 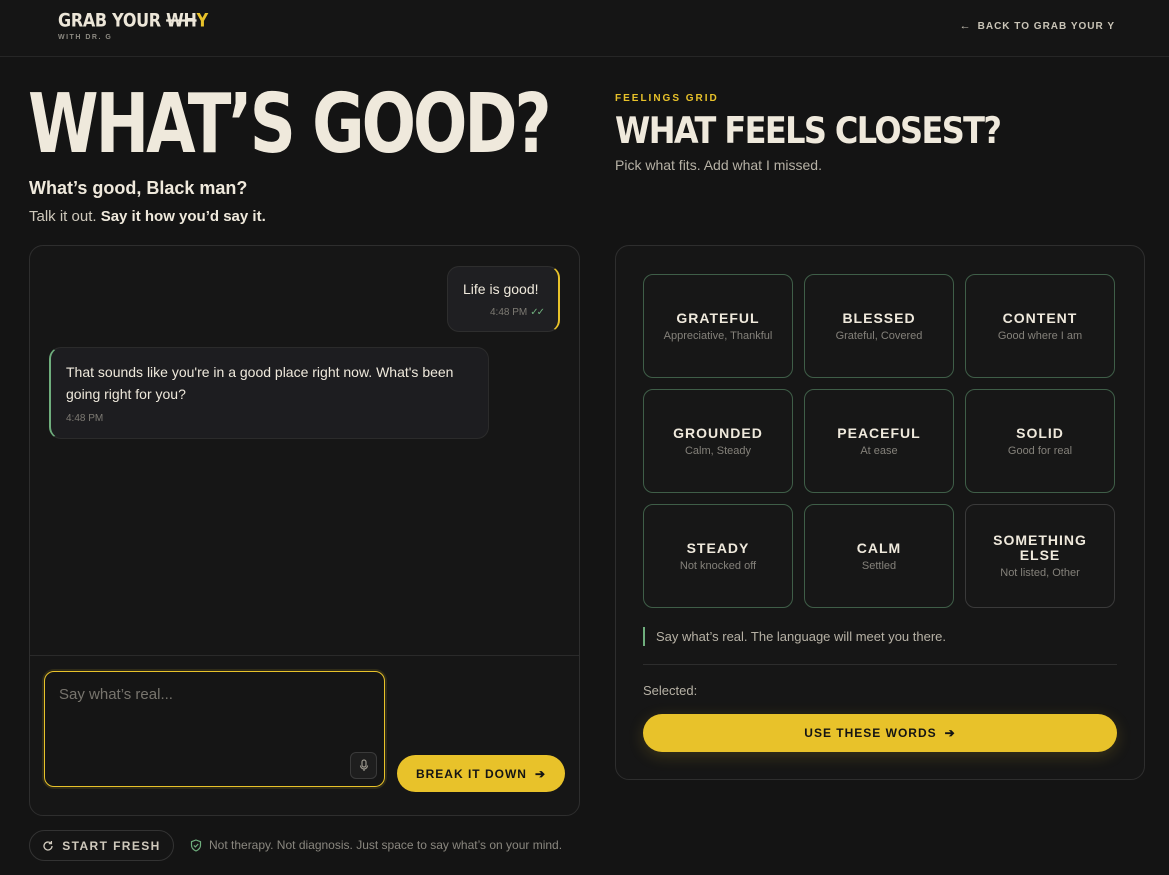 I want to click on feeling-card-grounded: GROUNDED Calm, Steady, so click(x=718, y=441).